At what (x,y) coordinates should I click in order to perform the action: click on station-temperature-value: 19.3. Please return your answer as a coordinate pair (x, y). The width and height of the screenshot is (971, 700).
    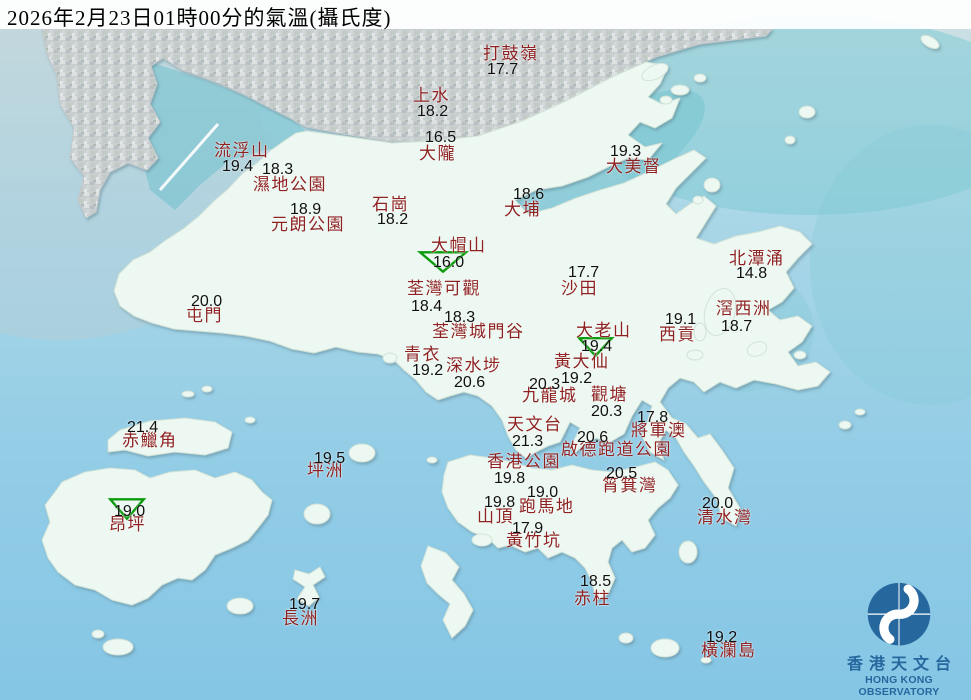
    Looking at the image, I should click on (626, 151).